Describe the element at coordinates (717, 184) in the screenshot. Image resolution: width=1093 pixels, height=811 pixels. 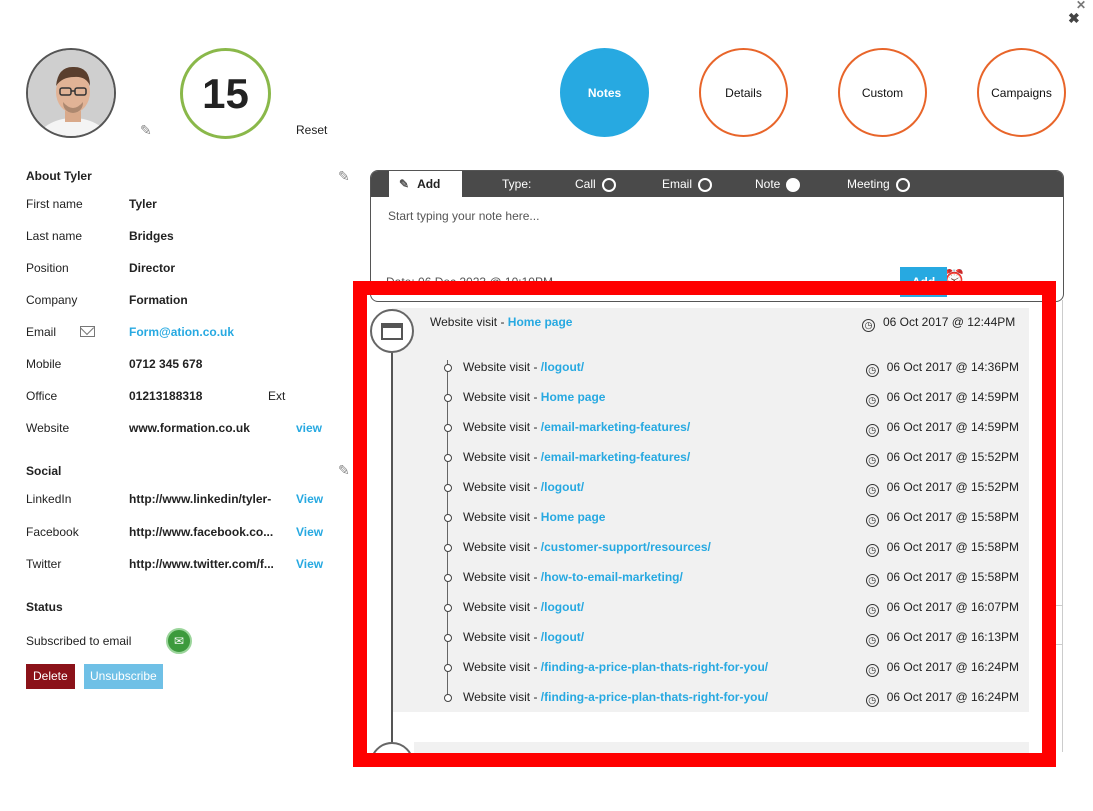
I see `note-type-bar: ✎ Add Type: Call Email Note Meeting` at that location.